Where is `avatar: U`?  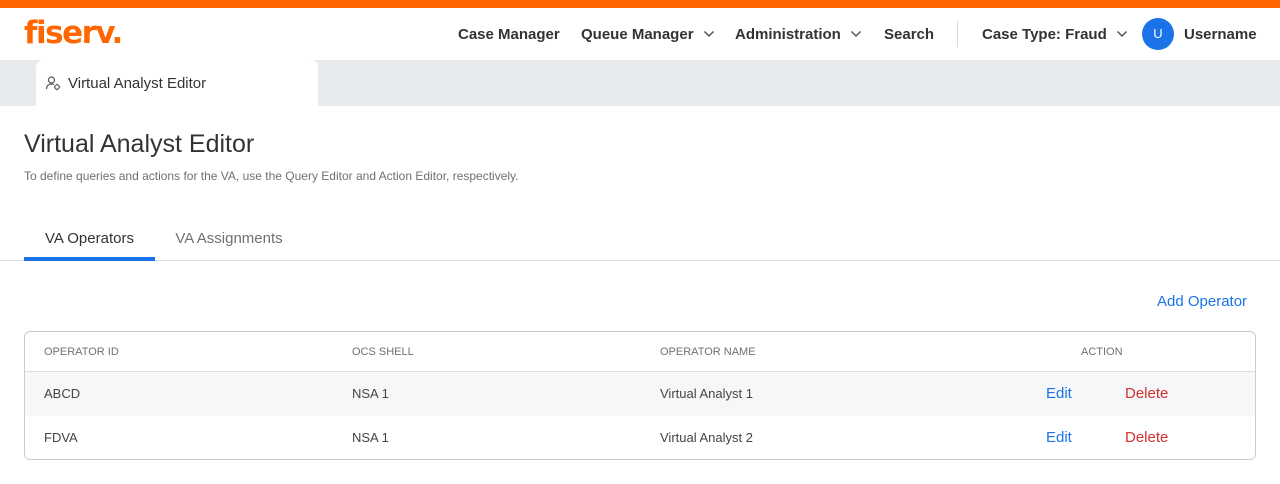 avatar: U is located at coordinates (1158, 34).